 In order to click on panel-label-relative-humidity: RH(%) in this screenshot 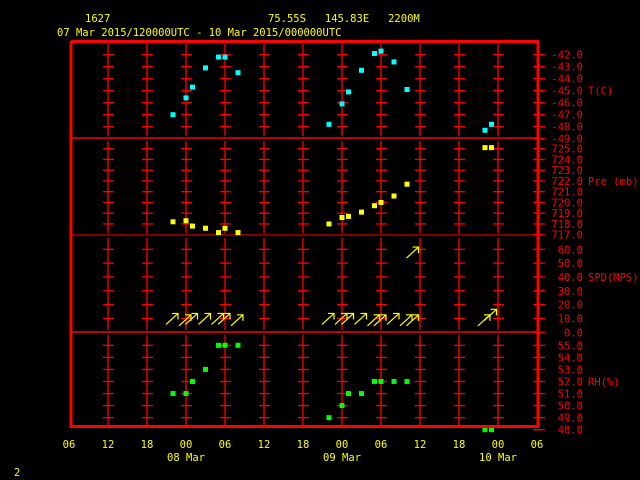, I will do `click(604, 382)`.